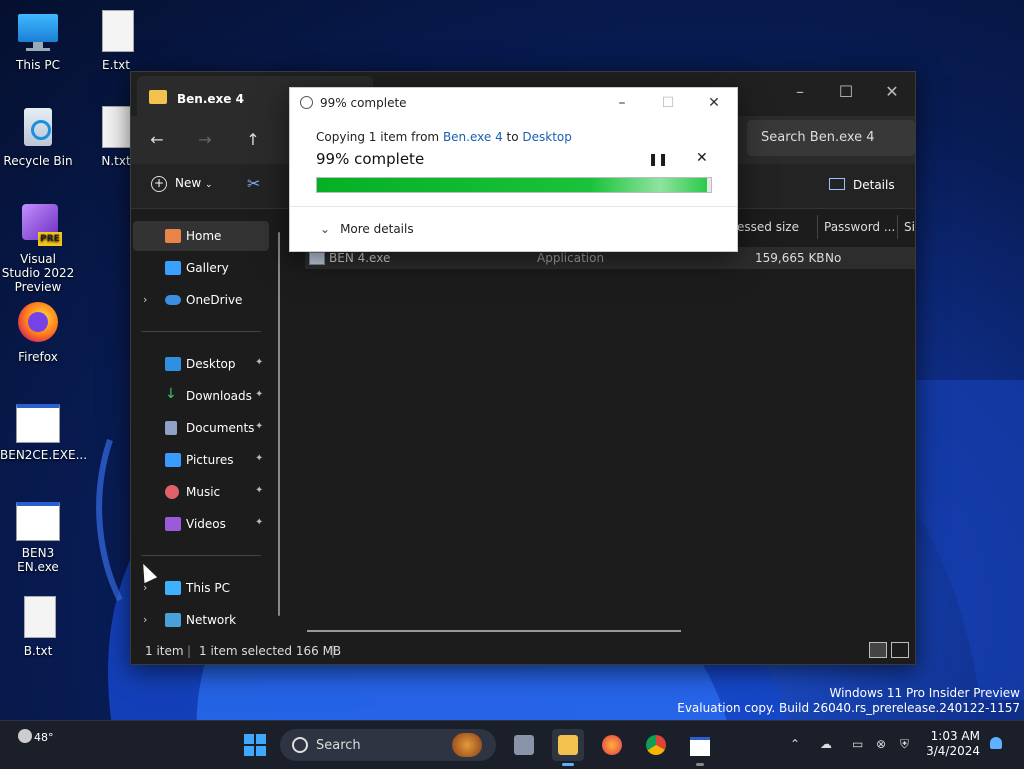 Image resolution: width=1024 pixels, height=769 pixels. Describe the element at coordinates (473, 137) in the screenshot. I see `source-link: Ben.exe 4` at that location.